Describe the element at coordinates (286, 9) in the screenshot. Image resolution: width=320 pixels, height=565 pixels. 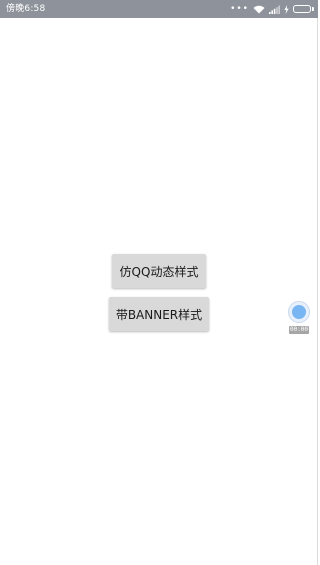
I see `charging-icon` at that location.